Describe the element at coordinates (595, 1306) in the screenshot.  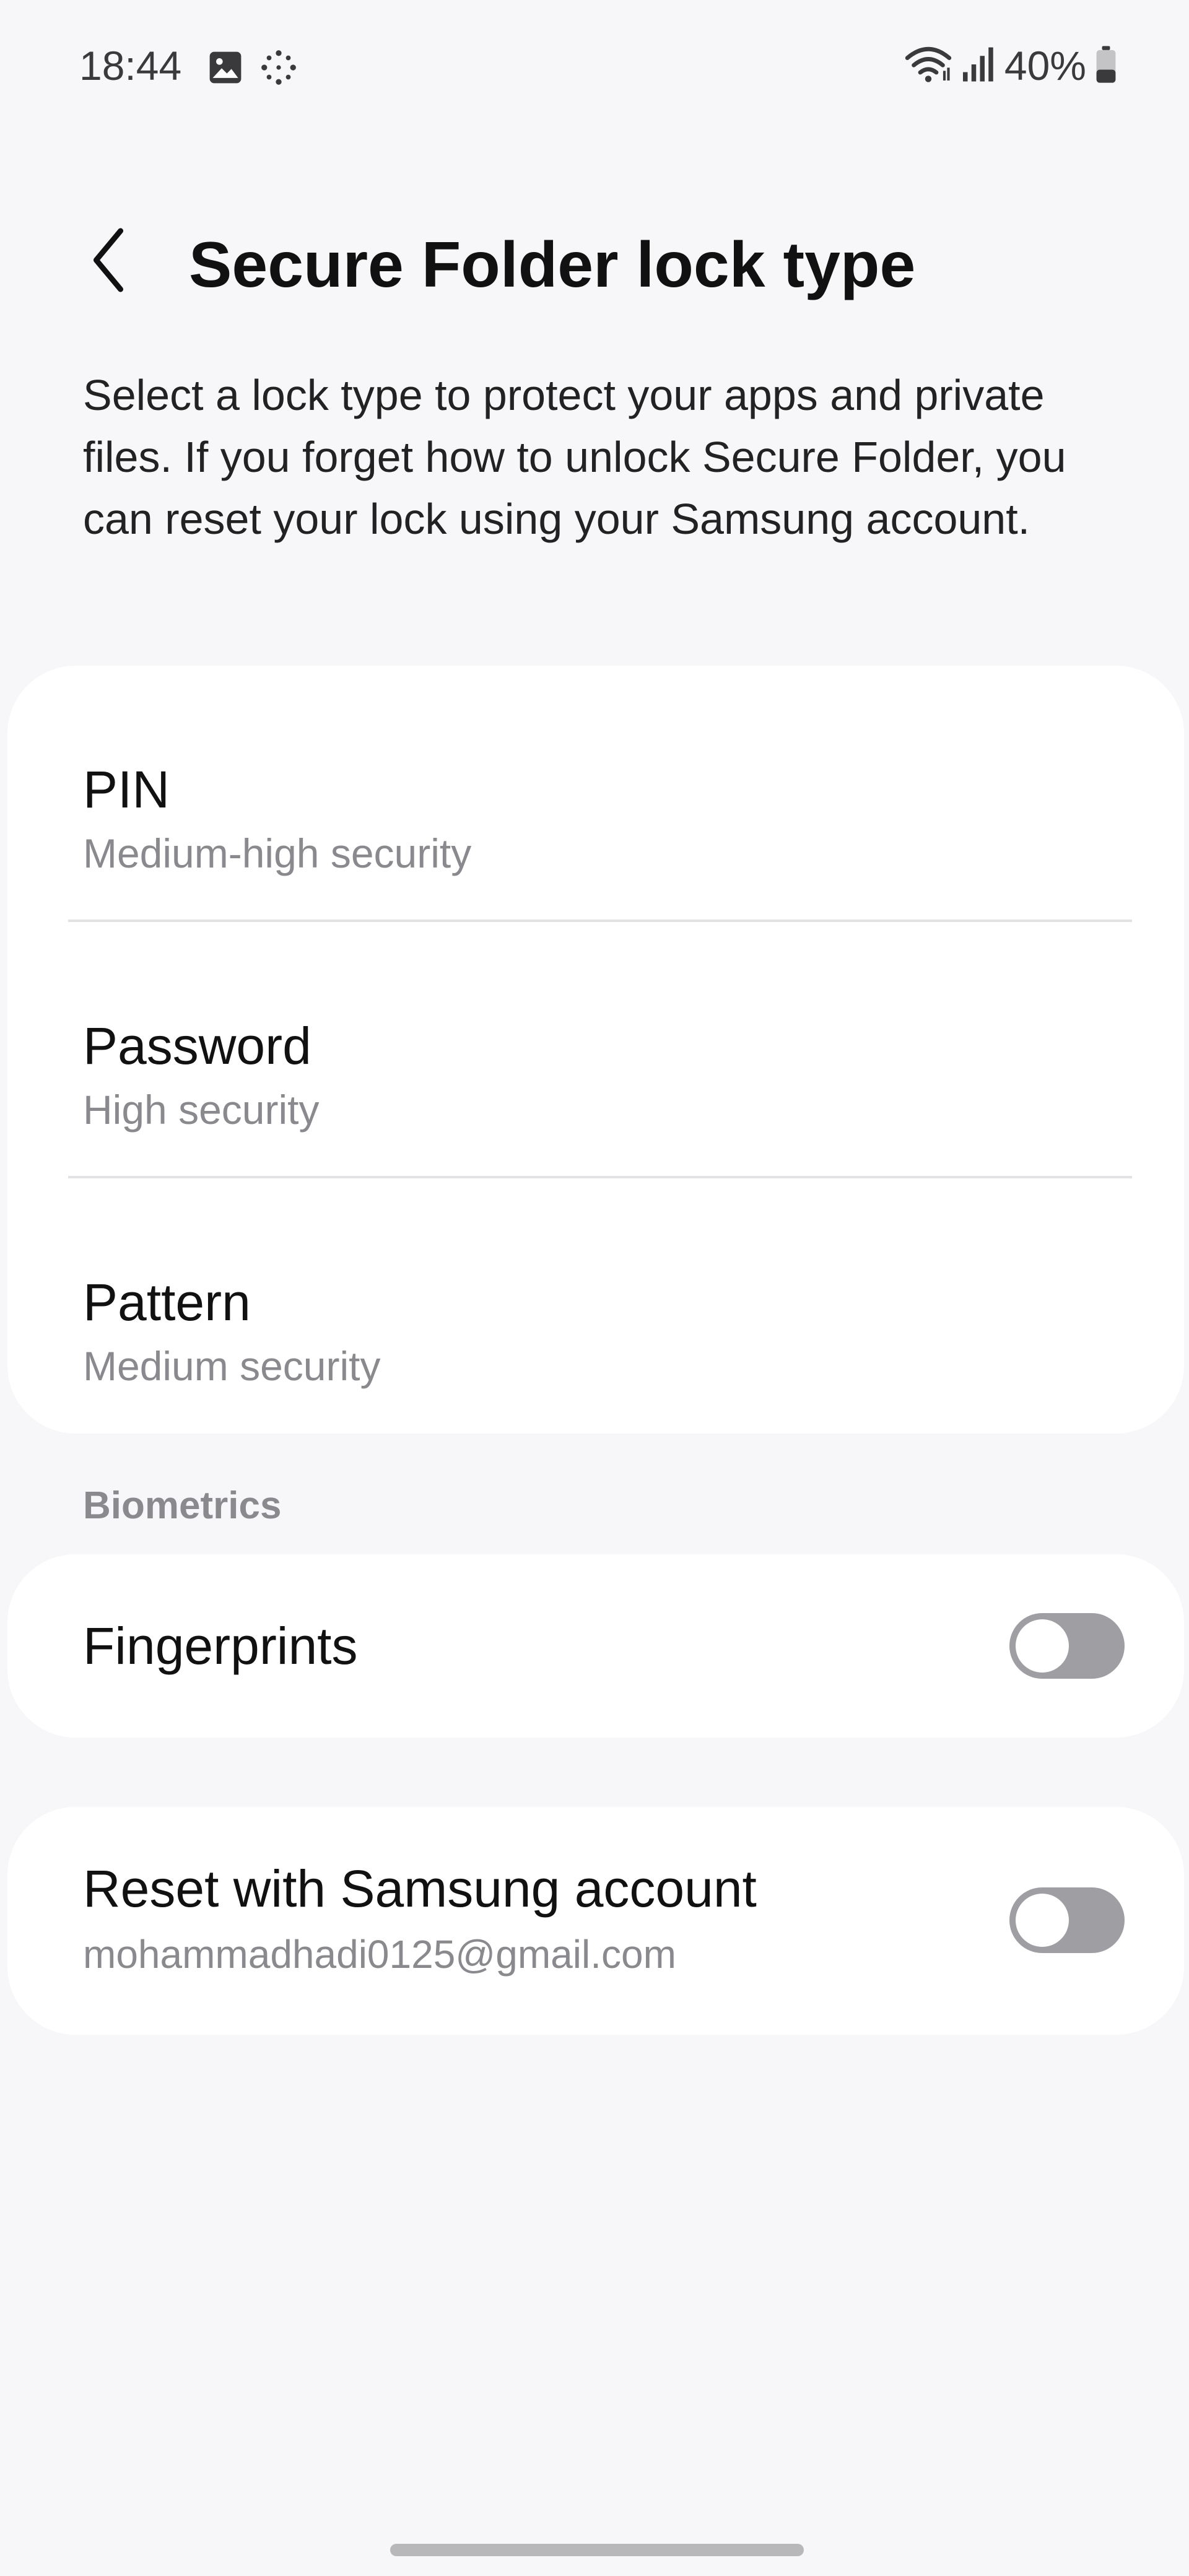
I see `lock-option-pattern: Pattern Medium security` at that location.